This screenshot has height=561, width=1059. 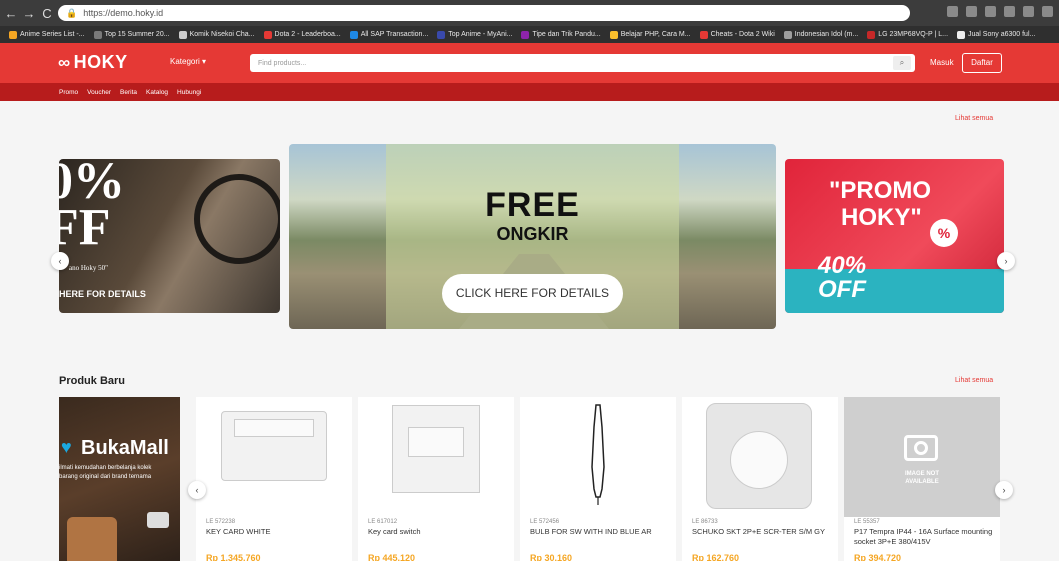 What do you see at coordinates (47, 13) in the screenshot?
I see `reload-icon: C` at bounding box center [47, 13].